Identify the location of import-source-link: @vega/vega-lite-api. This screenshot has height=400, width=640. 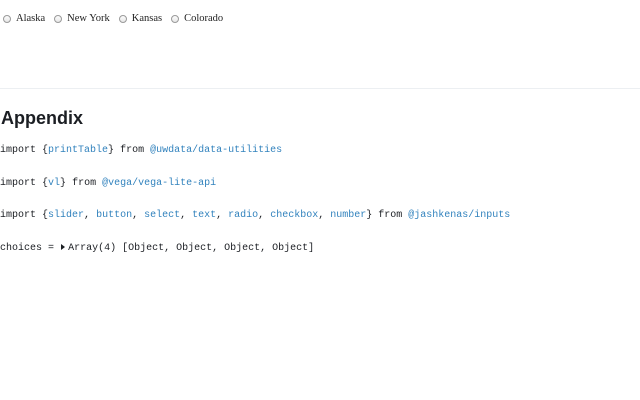
(159, 183).